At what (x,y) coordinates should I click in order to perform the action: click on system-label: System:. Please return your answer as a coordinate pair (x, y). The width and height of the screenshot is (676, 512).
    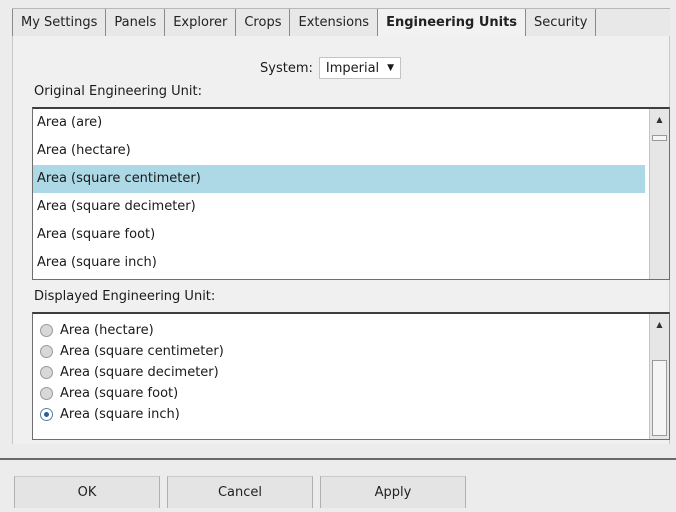
    Looking at the image, I should click on (286, 68).